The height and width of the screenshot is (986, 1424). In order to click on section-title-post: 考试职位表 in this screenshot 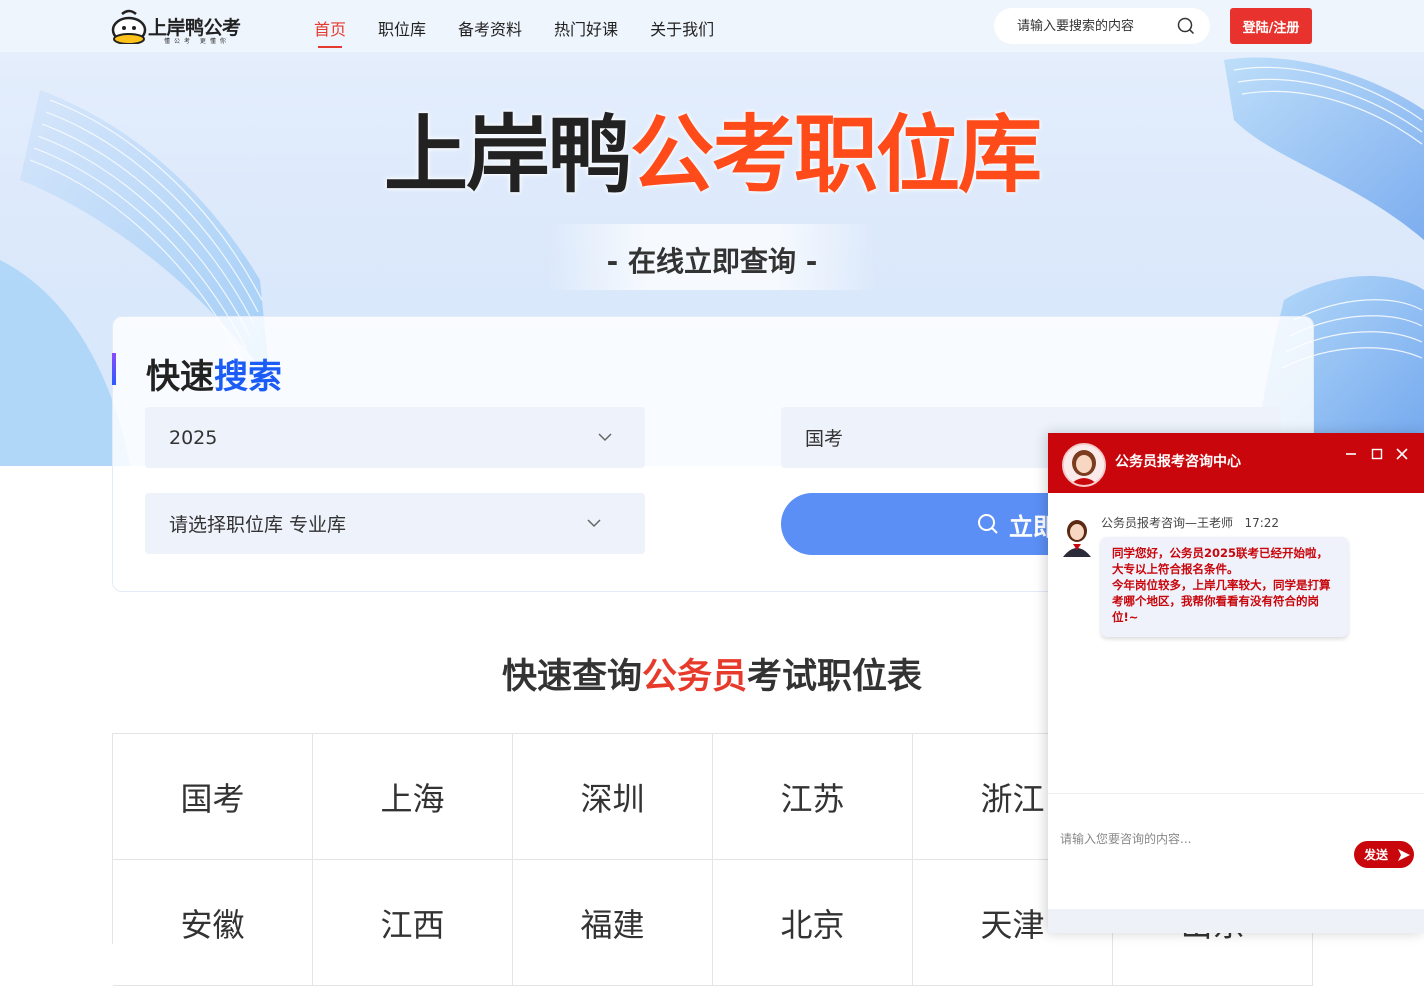, I will do `click(835, 677)`.